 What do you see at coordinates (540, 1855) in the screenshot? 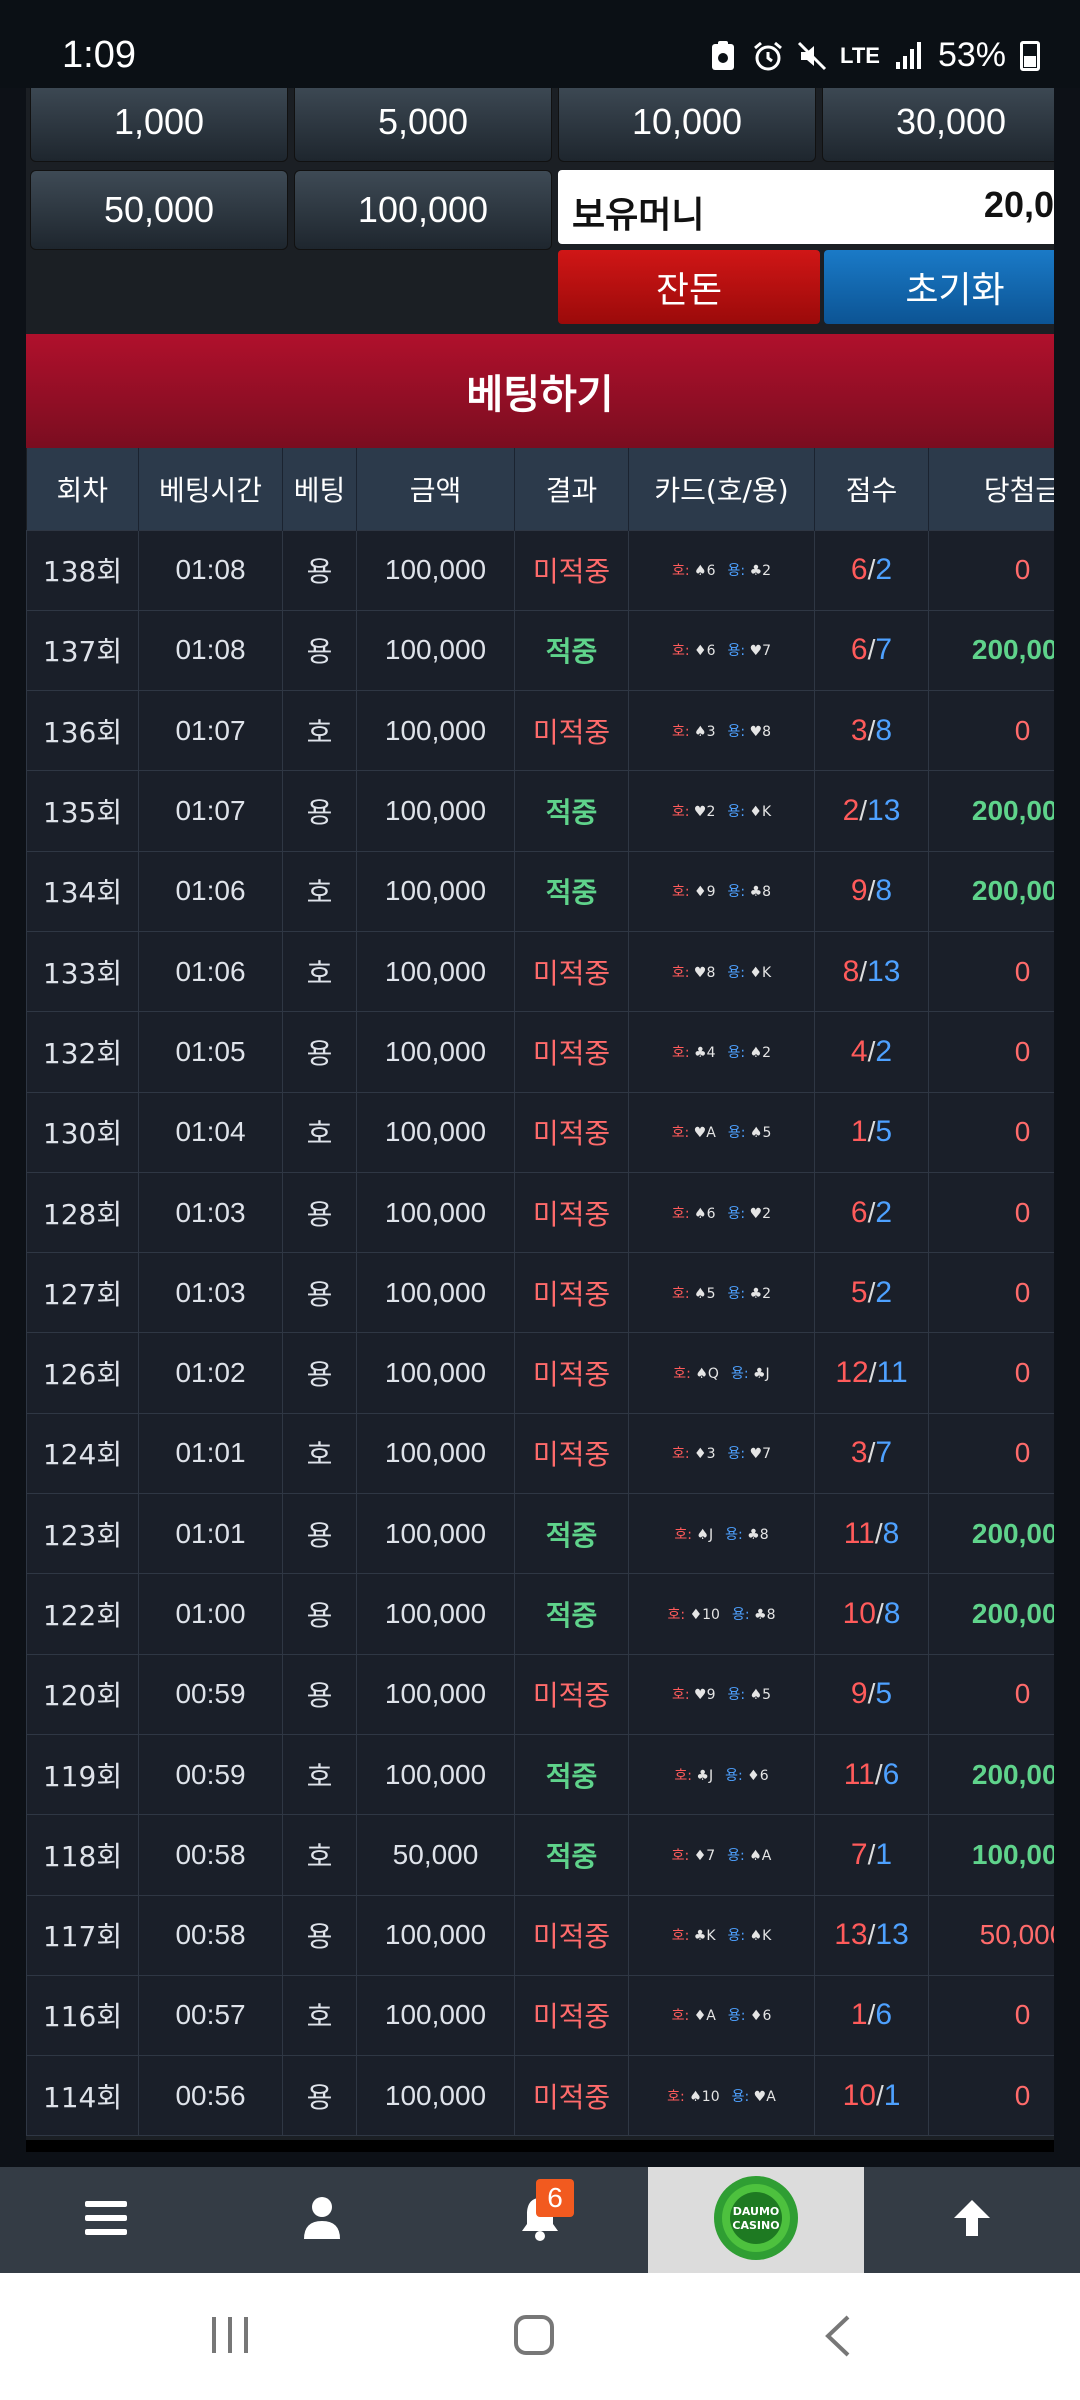
I see `table-row: 118회00:58호50,000 적중 호: ♦7 용: ♠A 7/1 100,000` at bounding box center [540, 1855].